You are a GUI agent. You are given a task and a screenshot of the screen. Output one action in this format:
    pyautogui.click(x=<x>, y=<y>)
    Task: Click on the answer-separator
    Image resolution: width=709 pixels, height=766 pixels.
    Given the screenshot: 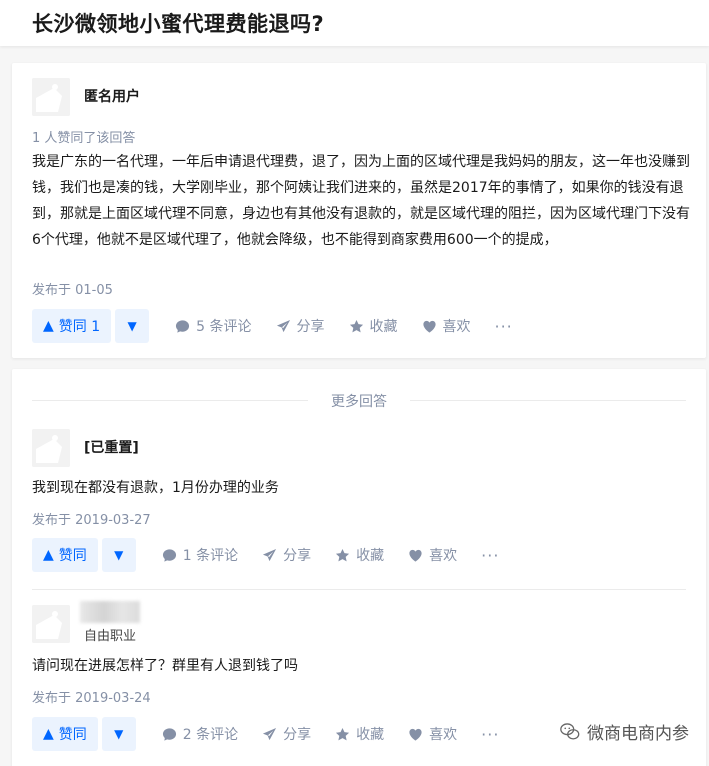 What is the action you would take?
    pyautogui.click(x=359, y=589)
    